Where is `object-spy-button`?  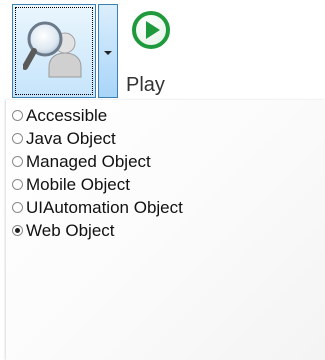
object-spy-button is located at coordinates (54, 51).